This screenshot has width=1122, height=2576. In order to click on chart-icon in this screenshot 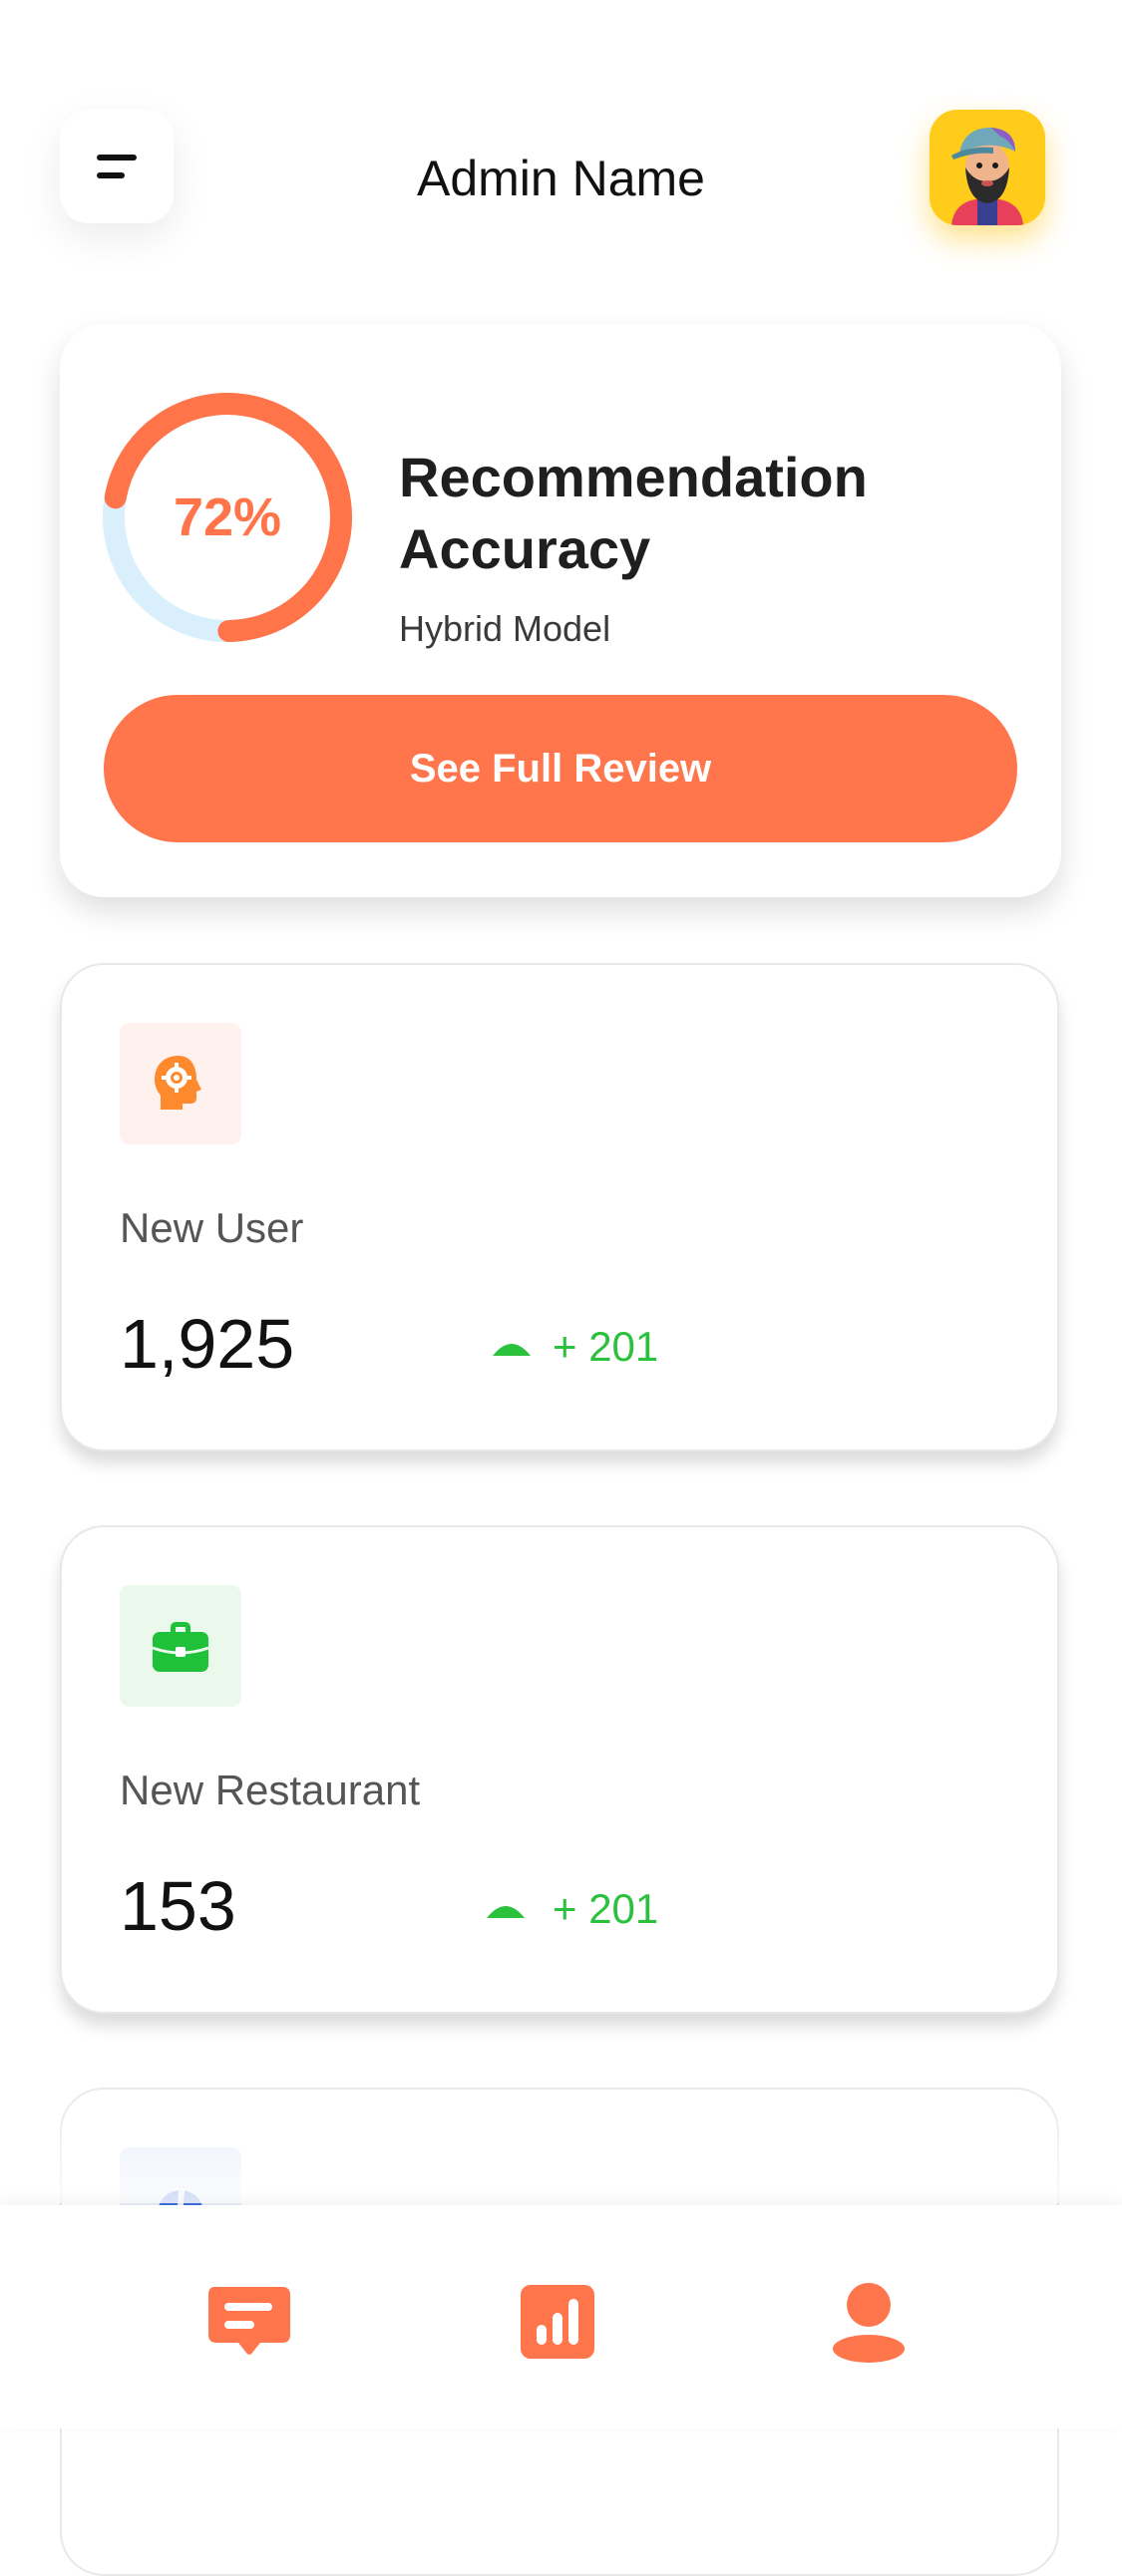, I will do `click(557, 2322)`.